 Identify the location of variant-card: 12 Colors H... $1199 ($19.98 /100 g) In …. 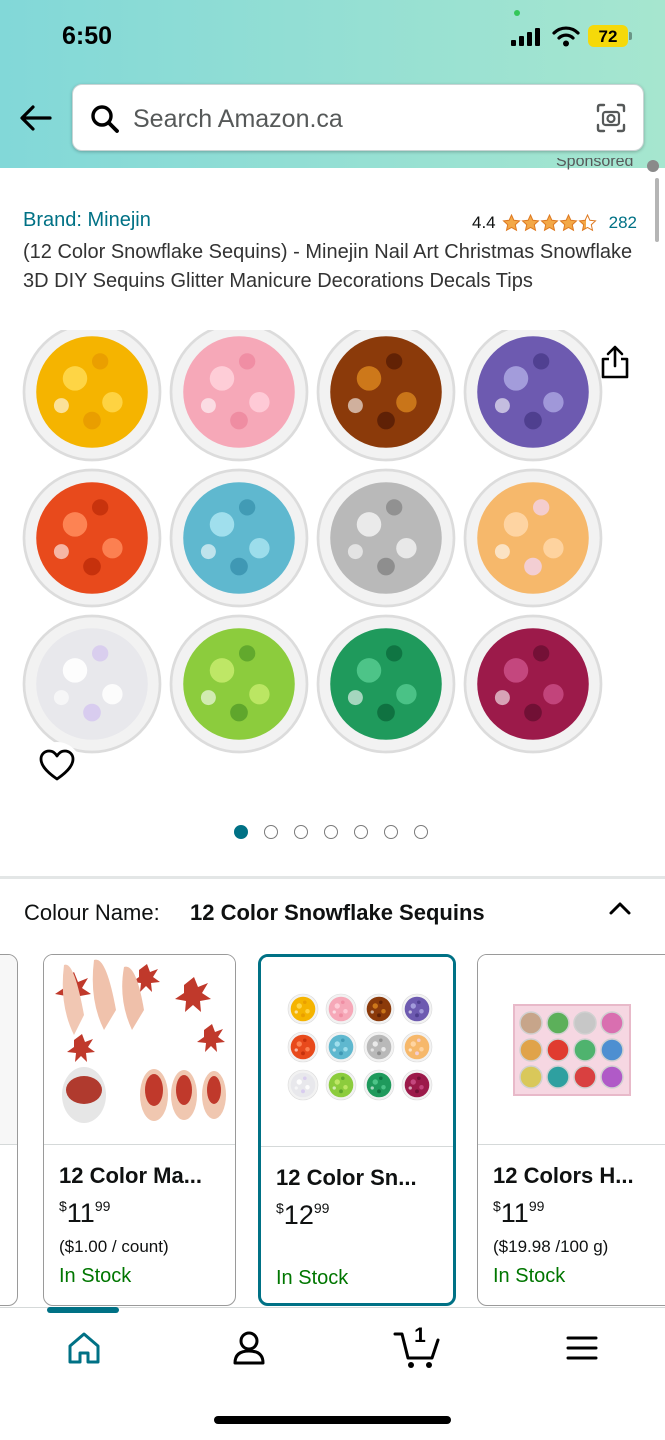
(571, 1130).